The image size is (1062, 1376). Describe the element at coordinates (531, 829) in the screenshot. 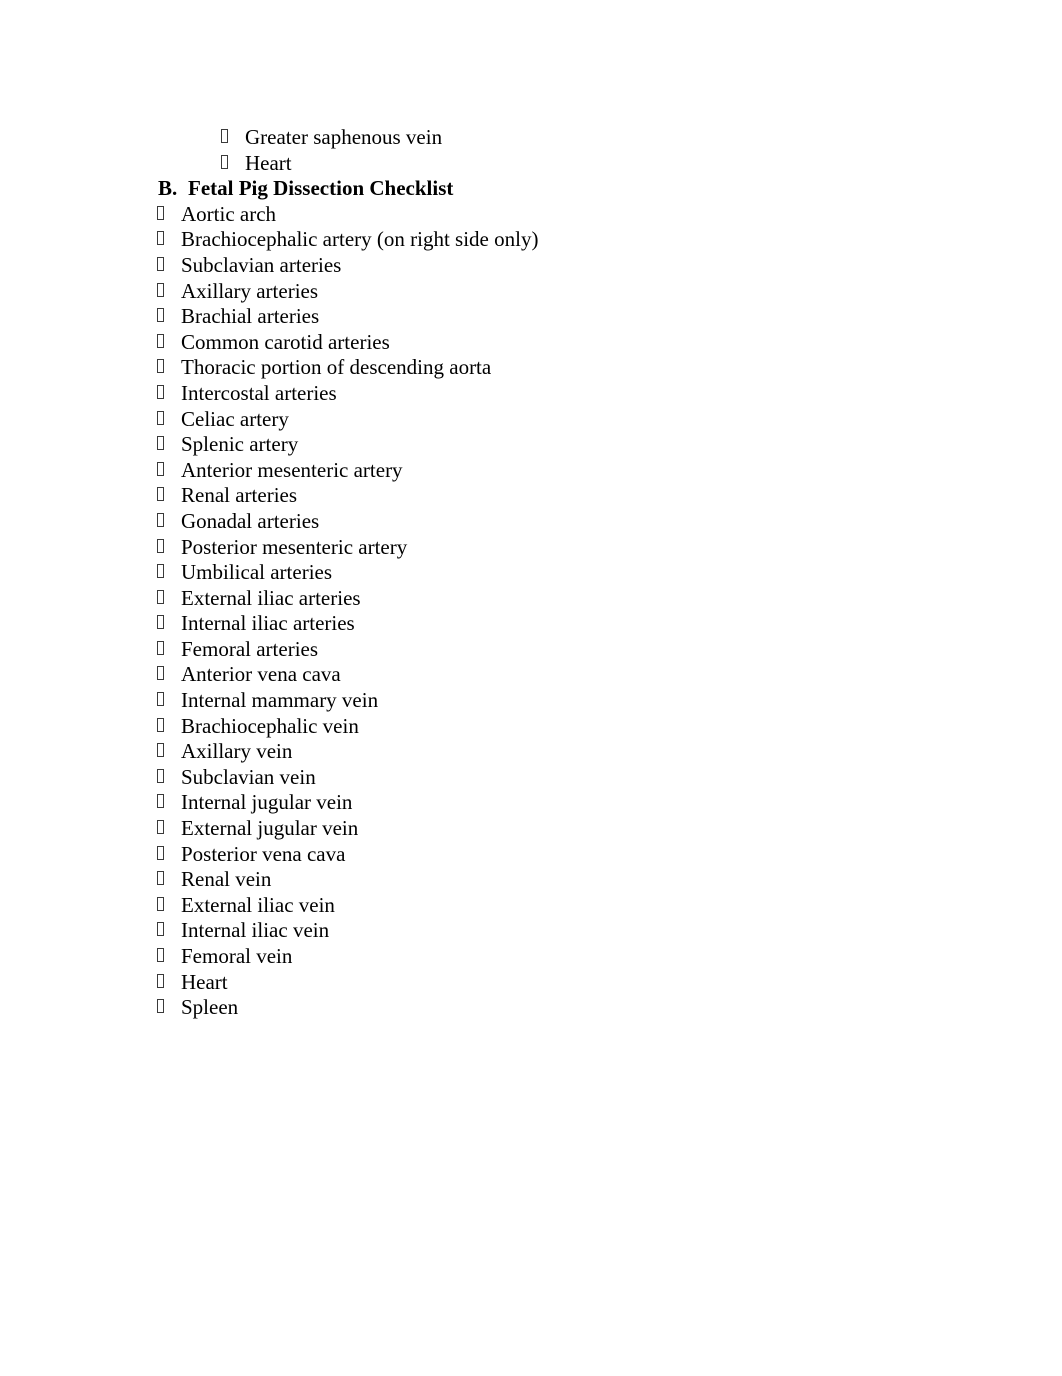

I see `list-item: External jugular vein` at that location.